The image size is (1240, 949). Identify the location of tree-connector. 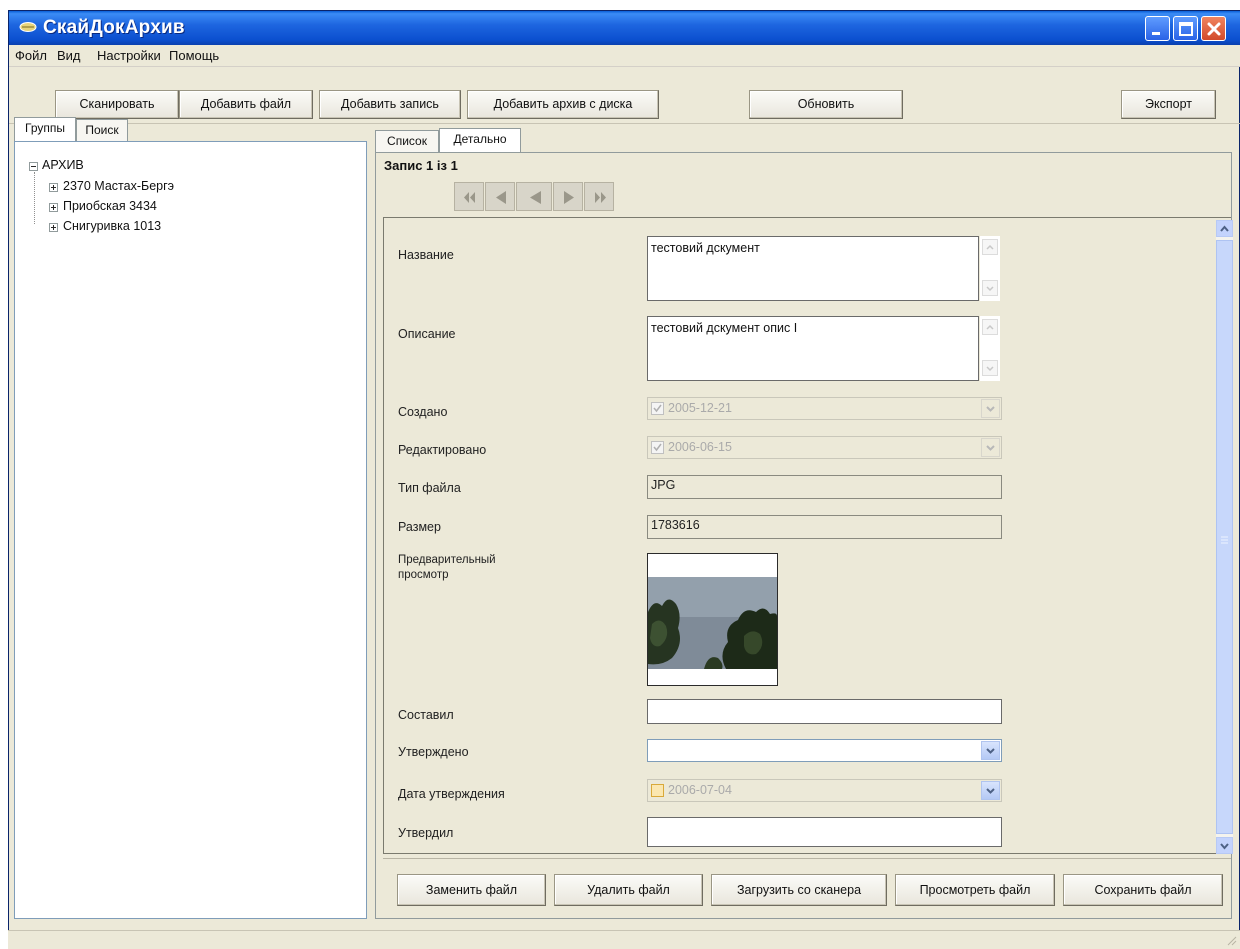
(34, 198).